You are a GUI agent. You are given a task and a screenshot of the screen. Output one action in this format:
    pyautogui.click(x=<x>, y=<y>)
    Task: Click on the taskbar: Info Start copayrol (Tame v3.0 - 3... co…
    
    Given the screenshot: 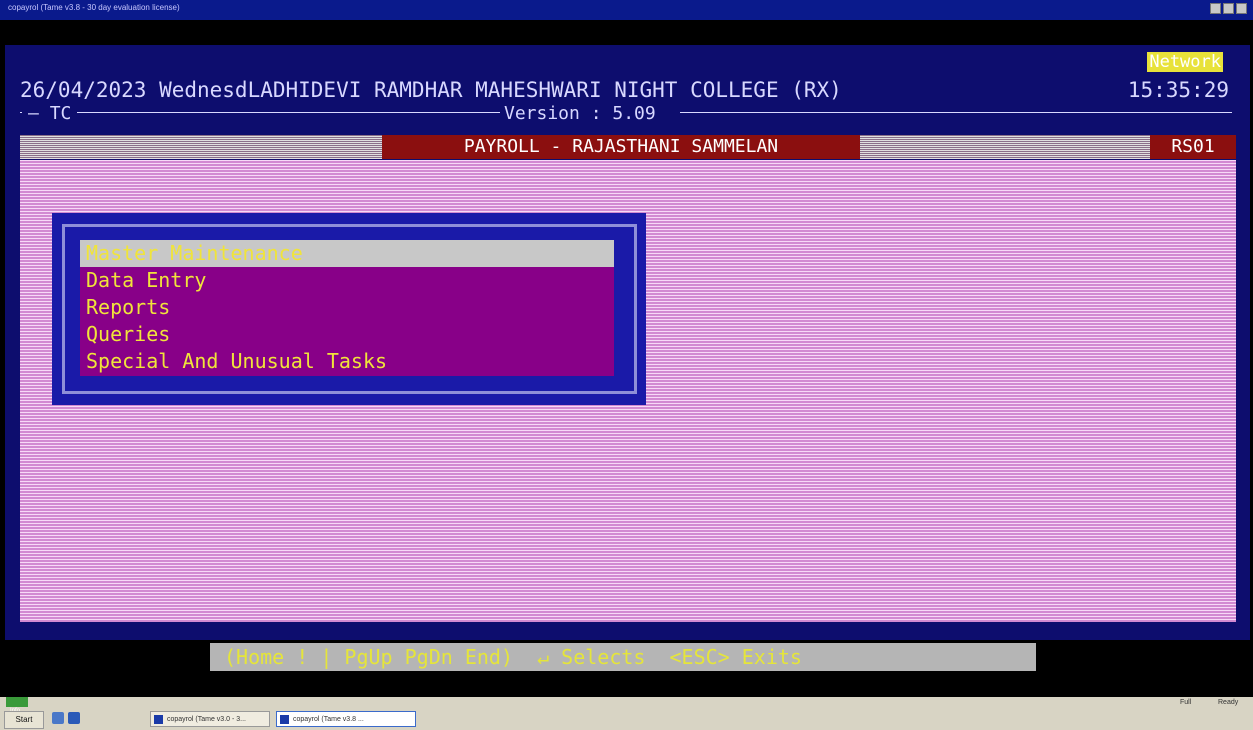 What is the action you would take?
    pyautogui.click(x=626, y=713)
    